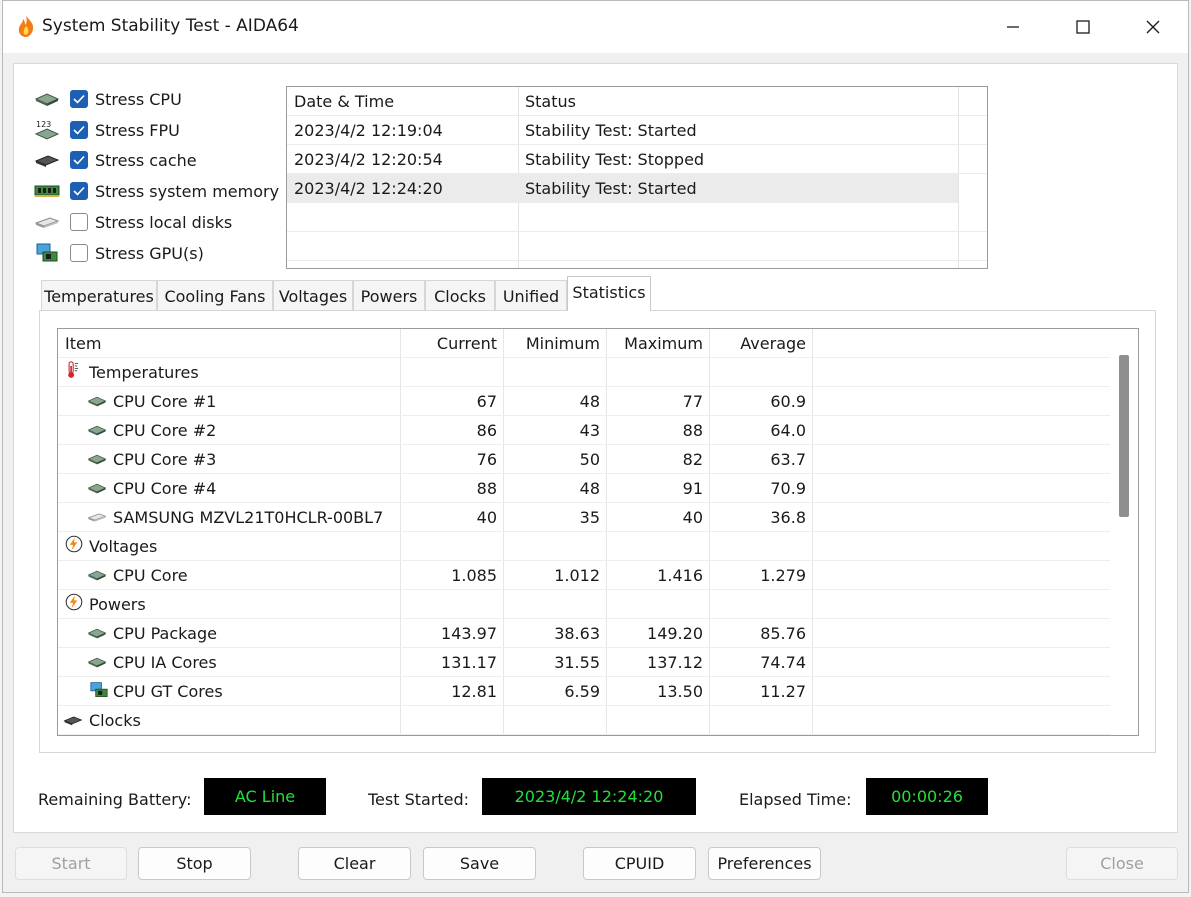 The height and width of the screenshot is (897, 1191). What do you see at coordinates (584, 546) in the screenshot?
I see `stats-group-voltages: Voltages` at bounding box center [584, 546].